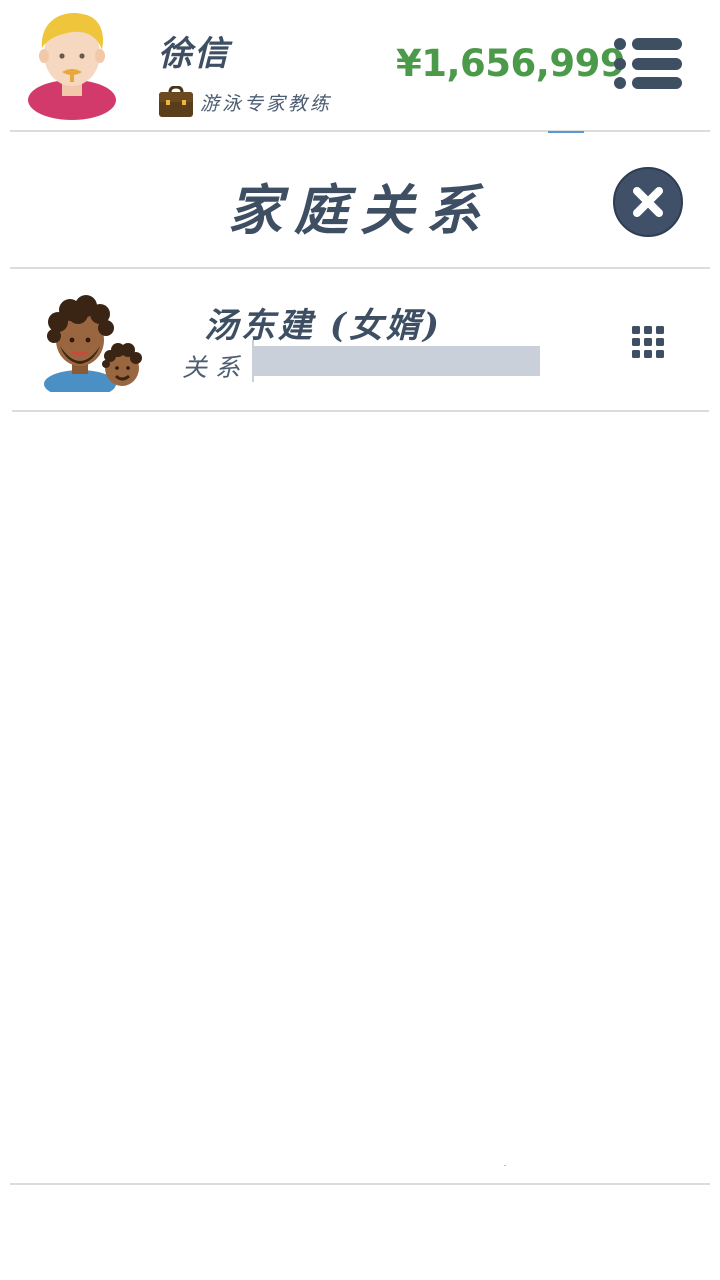  I want to click on job-info: 游泳专家教练, so click(245, 102).